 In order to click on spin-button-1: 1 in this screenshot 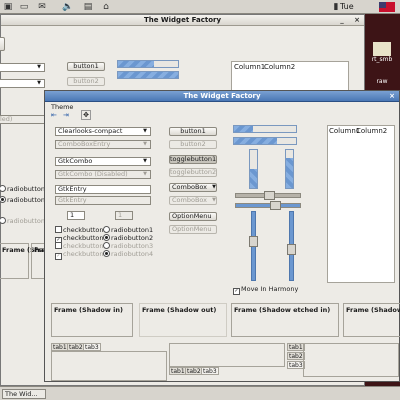, I will do `click(76, 215)`.